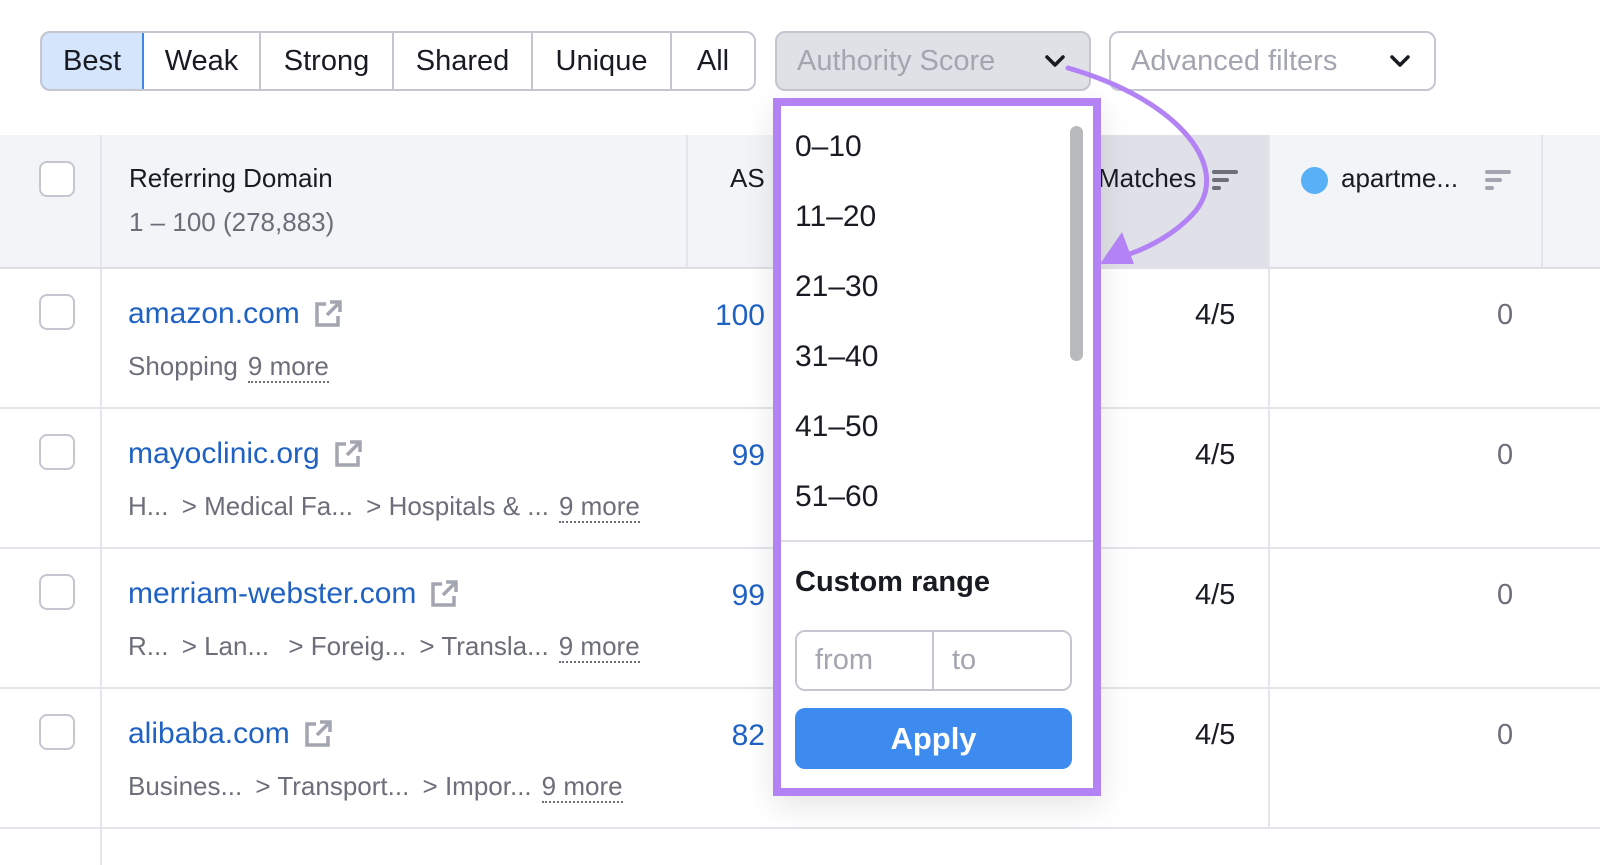 Image resolution: width=1600 pixels, height=865 pixels. What do you see at coordinates (327, 61) in the screenshot?
I see `tab-strong: Strong` at bounding box center [327, 61].